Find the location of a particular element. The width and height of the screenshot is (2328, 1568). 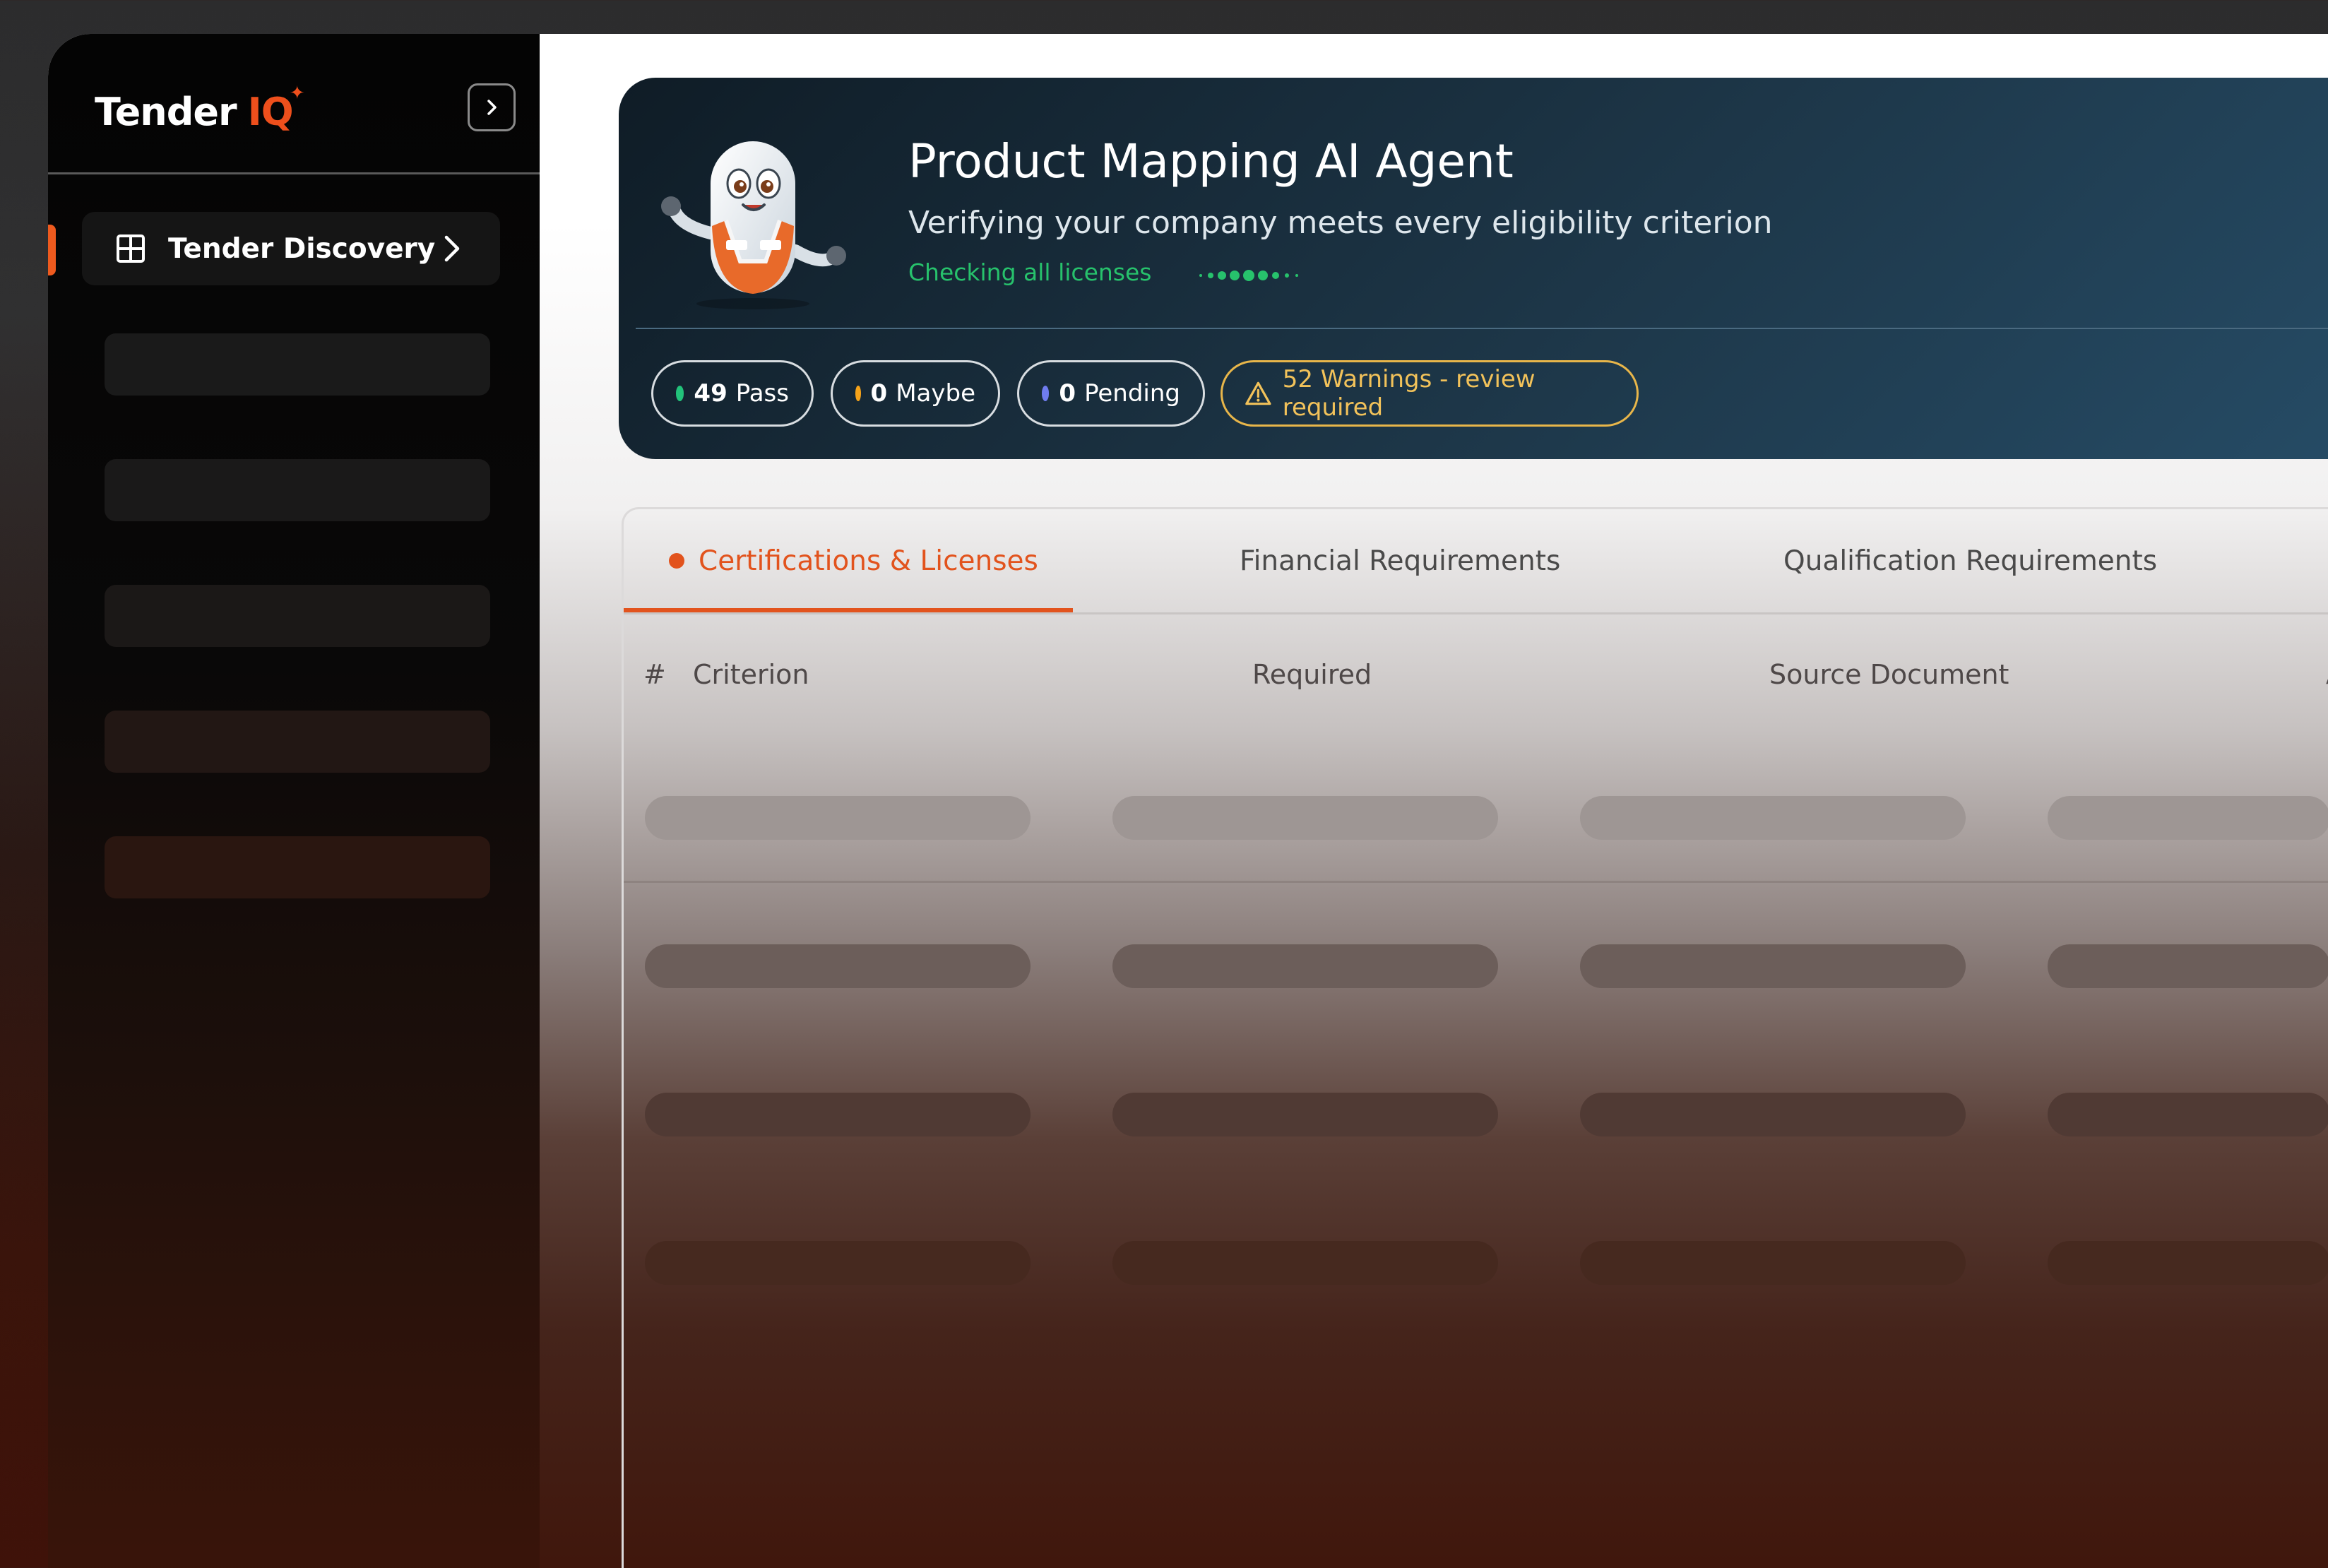

column-header-required: Required is located at coordinates (1312, 674).